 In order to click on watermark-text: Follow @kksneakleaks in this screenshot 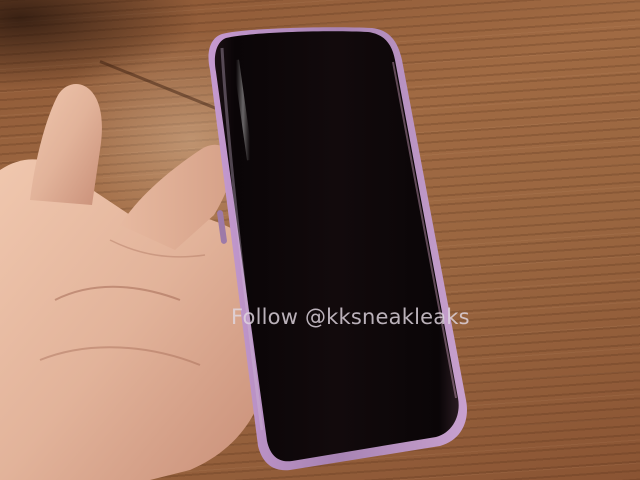, I will do `click(350, 317)`.